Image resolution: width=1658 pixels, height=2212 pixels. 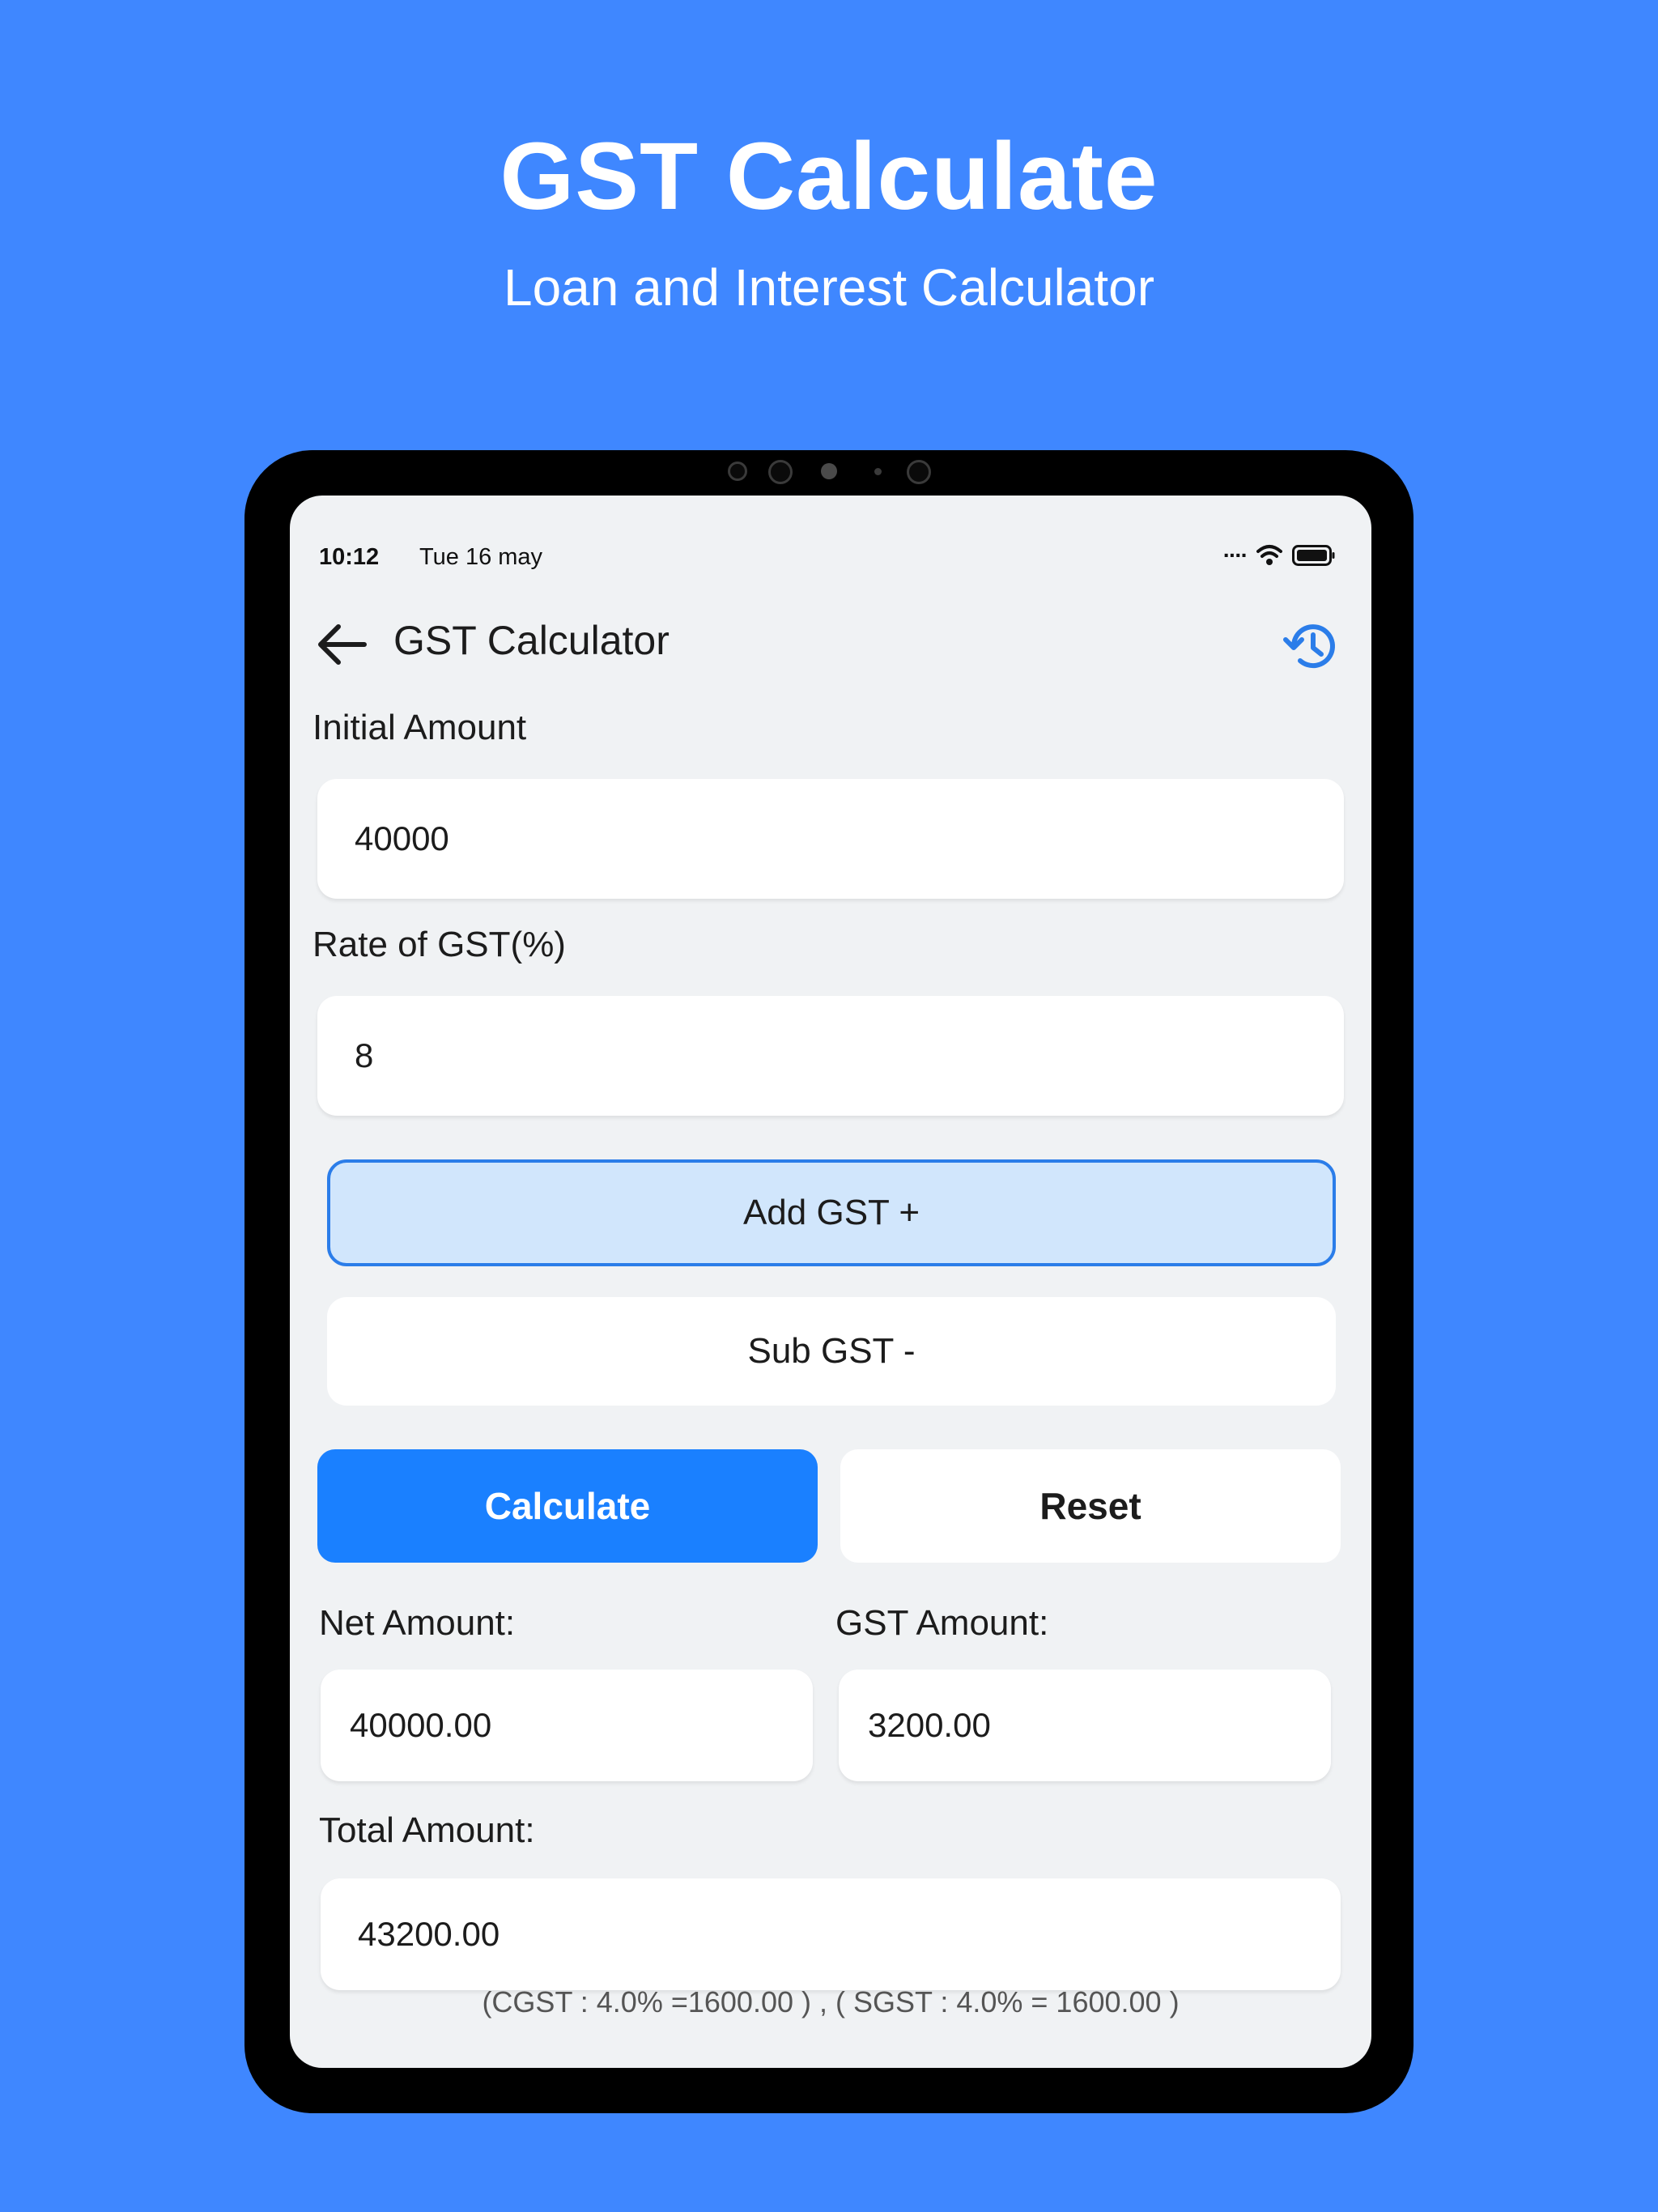 What do you see at coordinates (830, 1056) in the screenshot?
I see `gst-rate-field: 8` at bounding box center [830, 1056].